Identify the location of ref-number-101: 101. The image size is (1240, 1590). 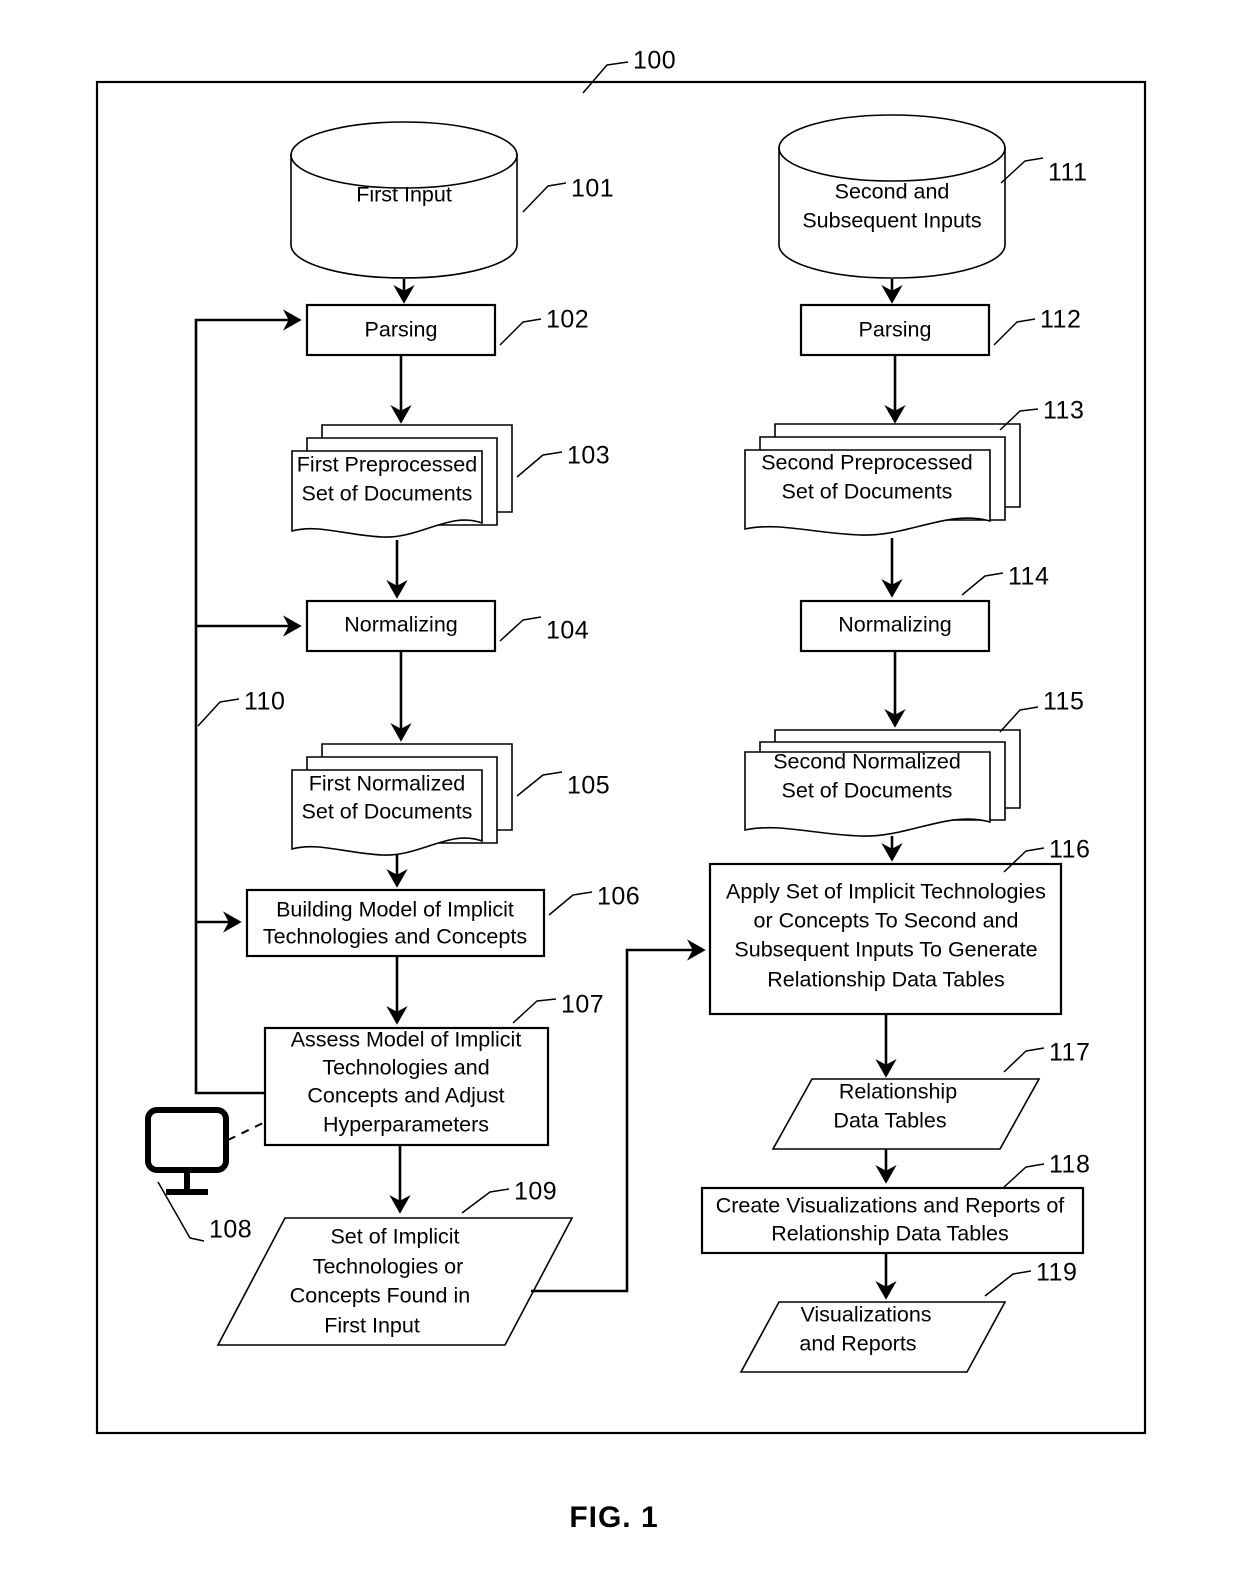
(592, 189).